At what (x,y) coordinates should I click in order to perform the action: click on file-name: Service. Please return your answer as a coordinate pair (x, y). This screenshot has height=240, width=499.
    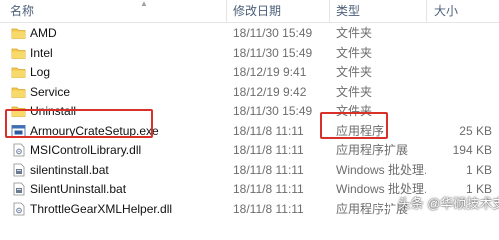
    Looking at the image, I should click on (50, 91).